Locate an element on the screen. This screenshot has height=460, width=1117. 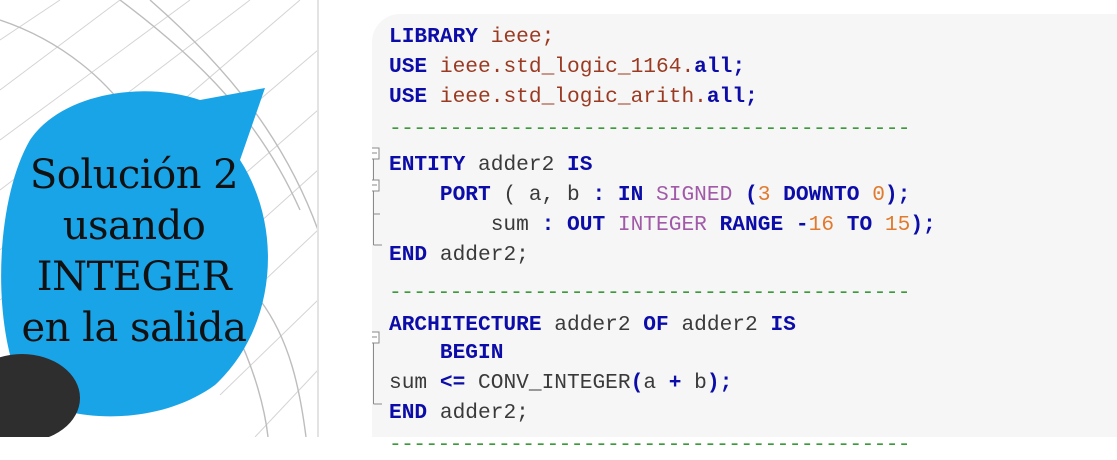
code-token: 3 is located at coordinates (764, 195).